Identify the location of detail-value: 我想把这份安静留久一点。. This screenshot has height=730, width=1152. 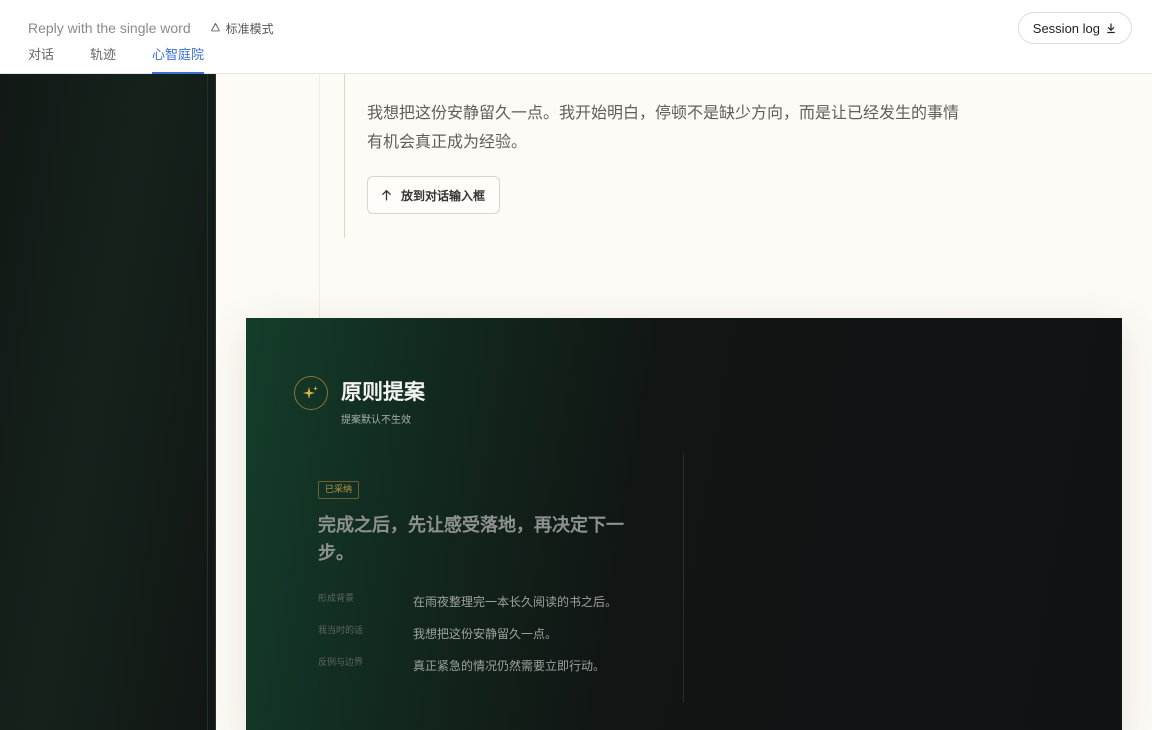
(485, 634).